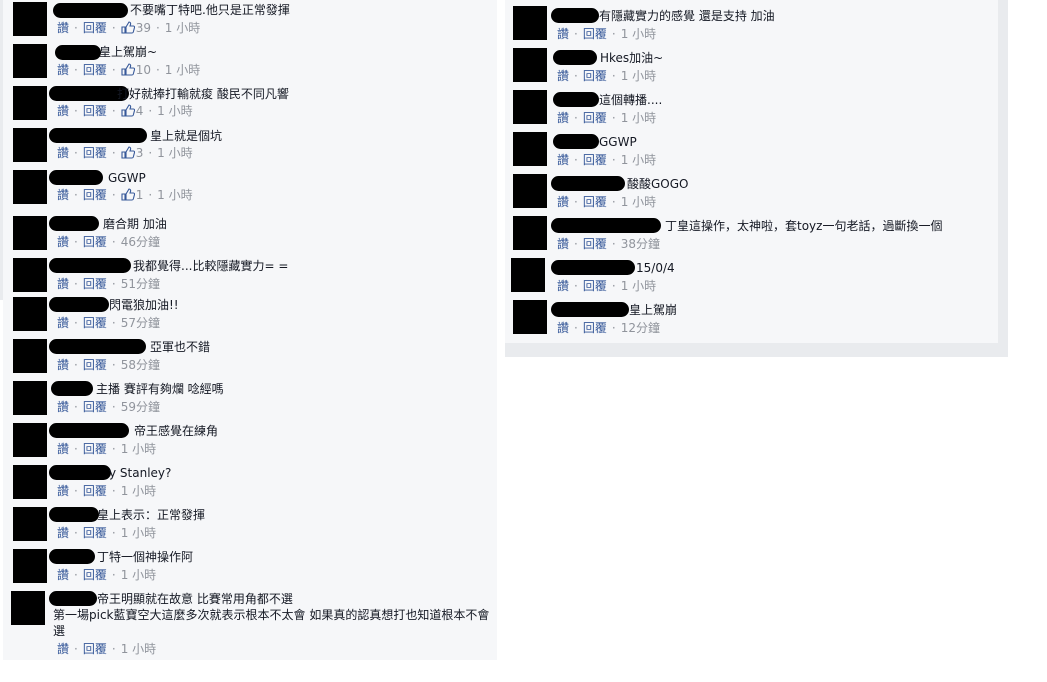 Image resolution: width=1047 pixels, height=682 pixels. Describe the element at coordinates (140, 284) in the screenshot. I see `timestamp: 51分鐘` at that location.